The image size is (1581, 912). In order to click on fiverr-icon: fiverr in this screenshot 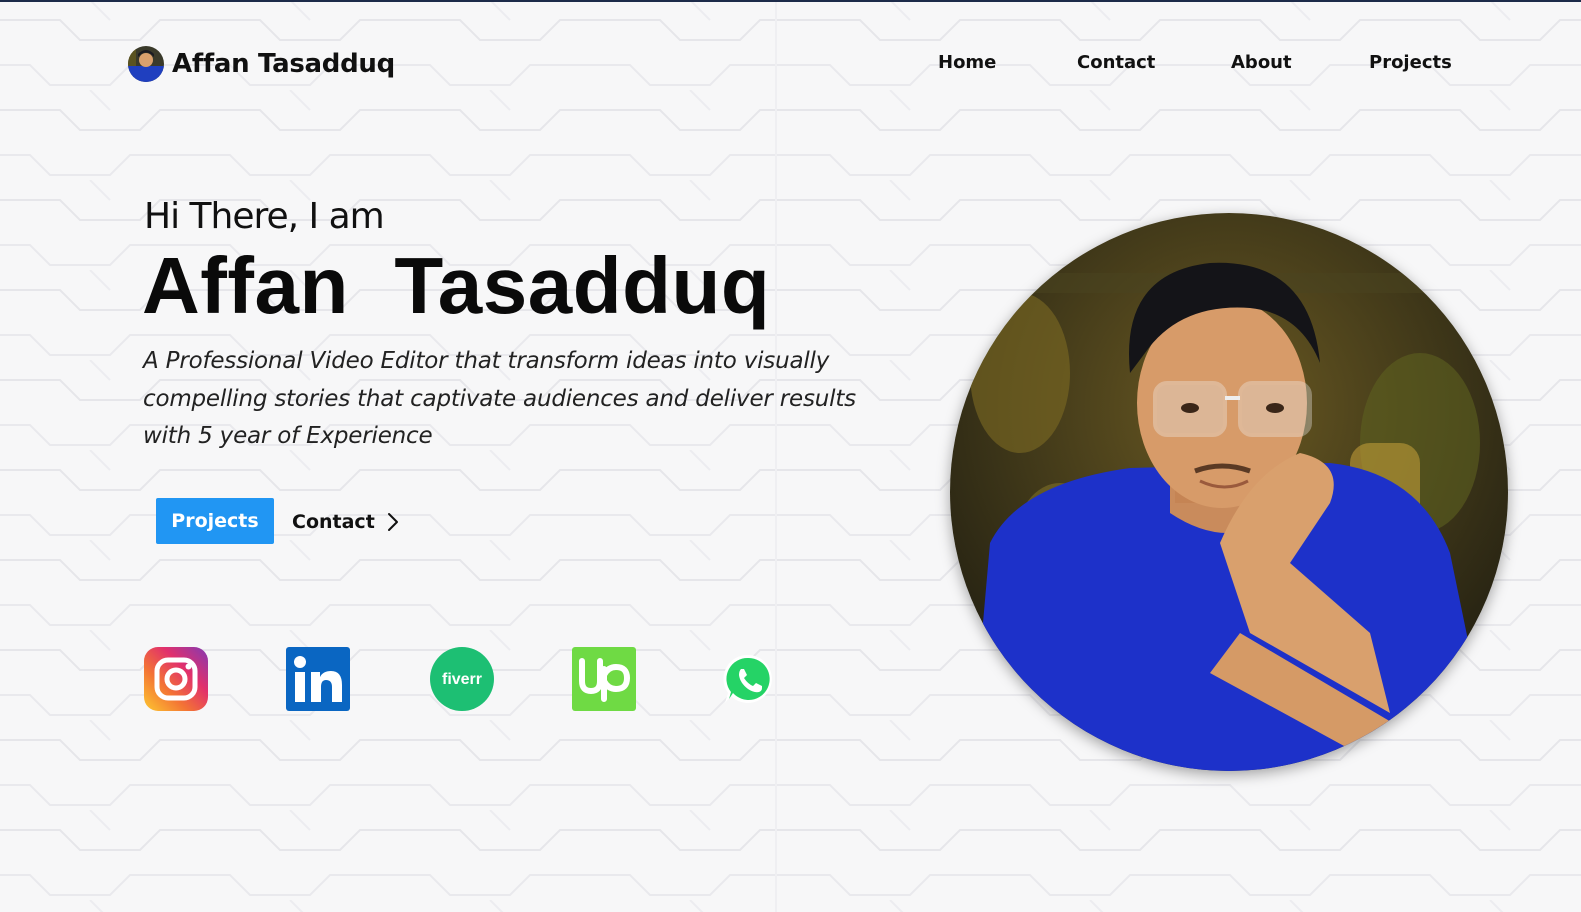, I will do `click(462, 679)`.